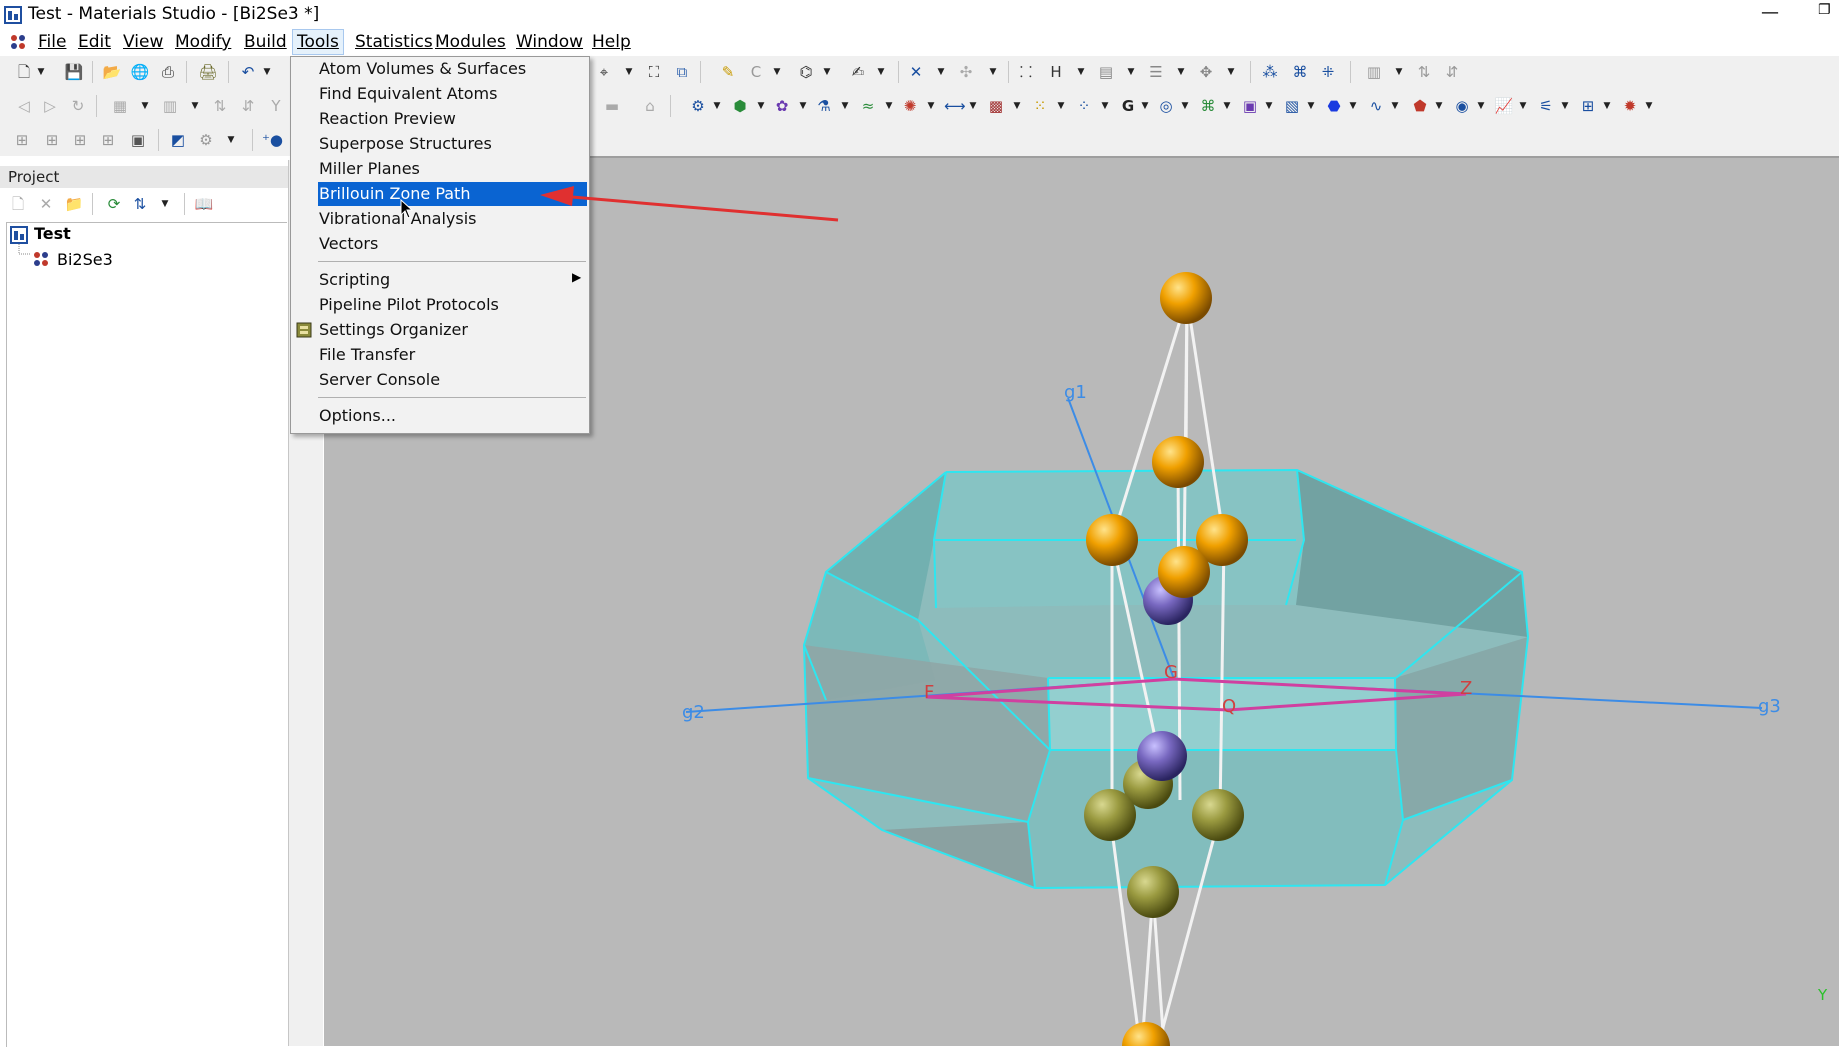 This screenshot has width=1839, height=1047. Describe the element at coordinates (650, 106) in the screenshot. I see `home-icon: ⌂` at that location.